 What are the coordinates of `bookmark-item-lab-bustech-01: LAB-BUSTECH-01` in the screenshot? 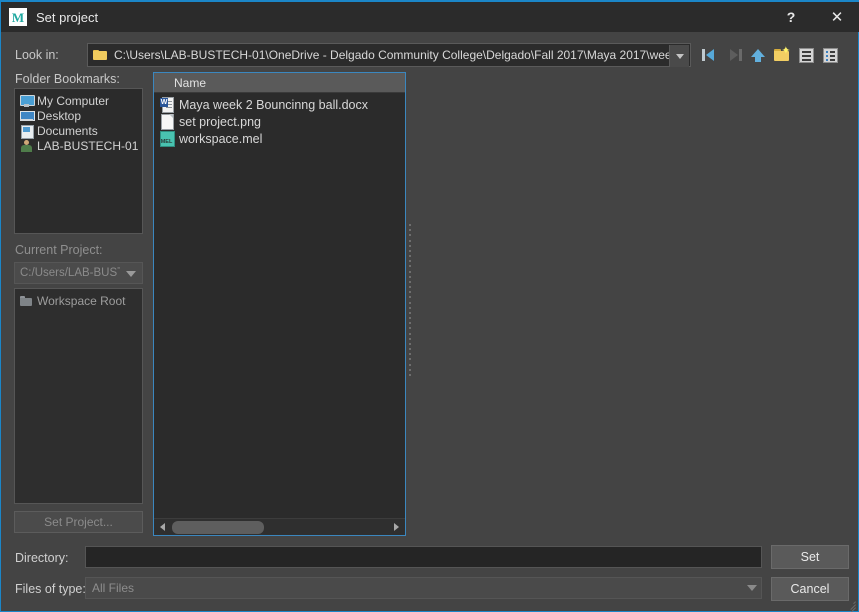 It's located at (78, 145).